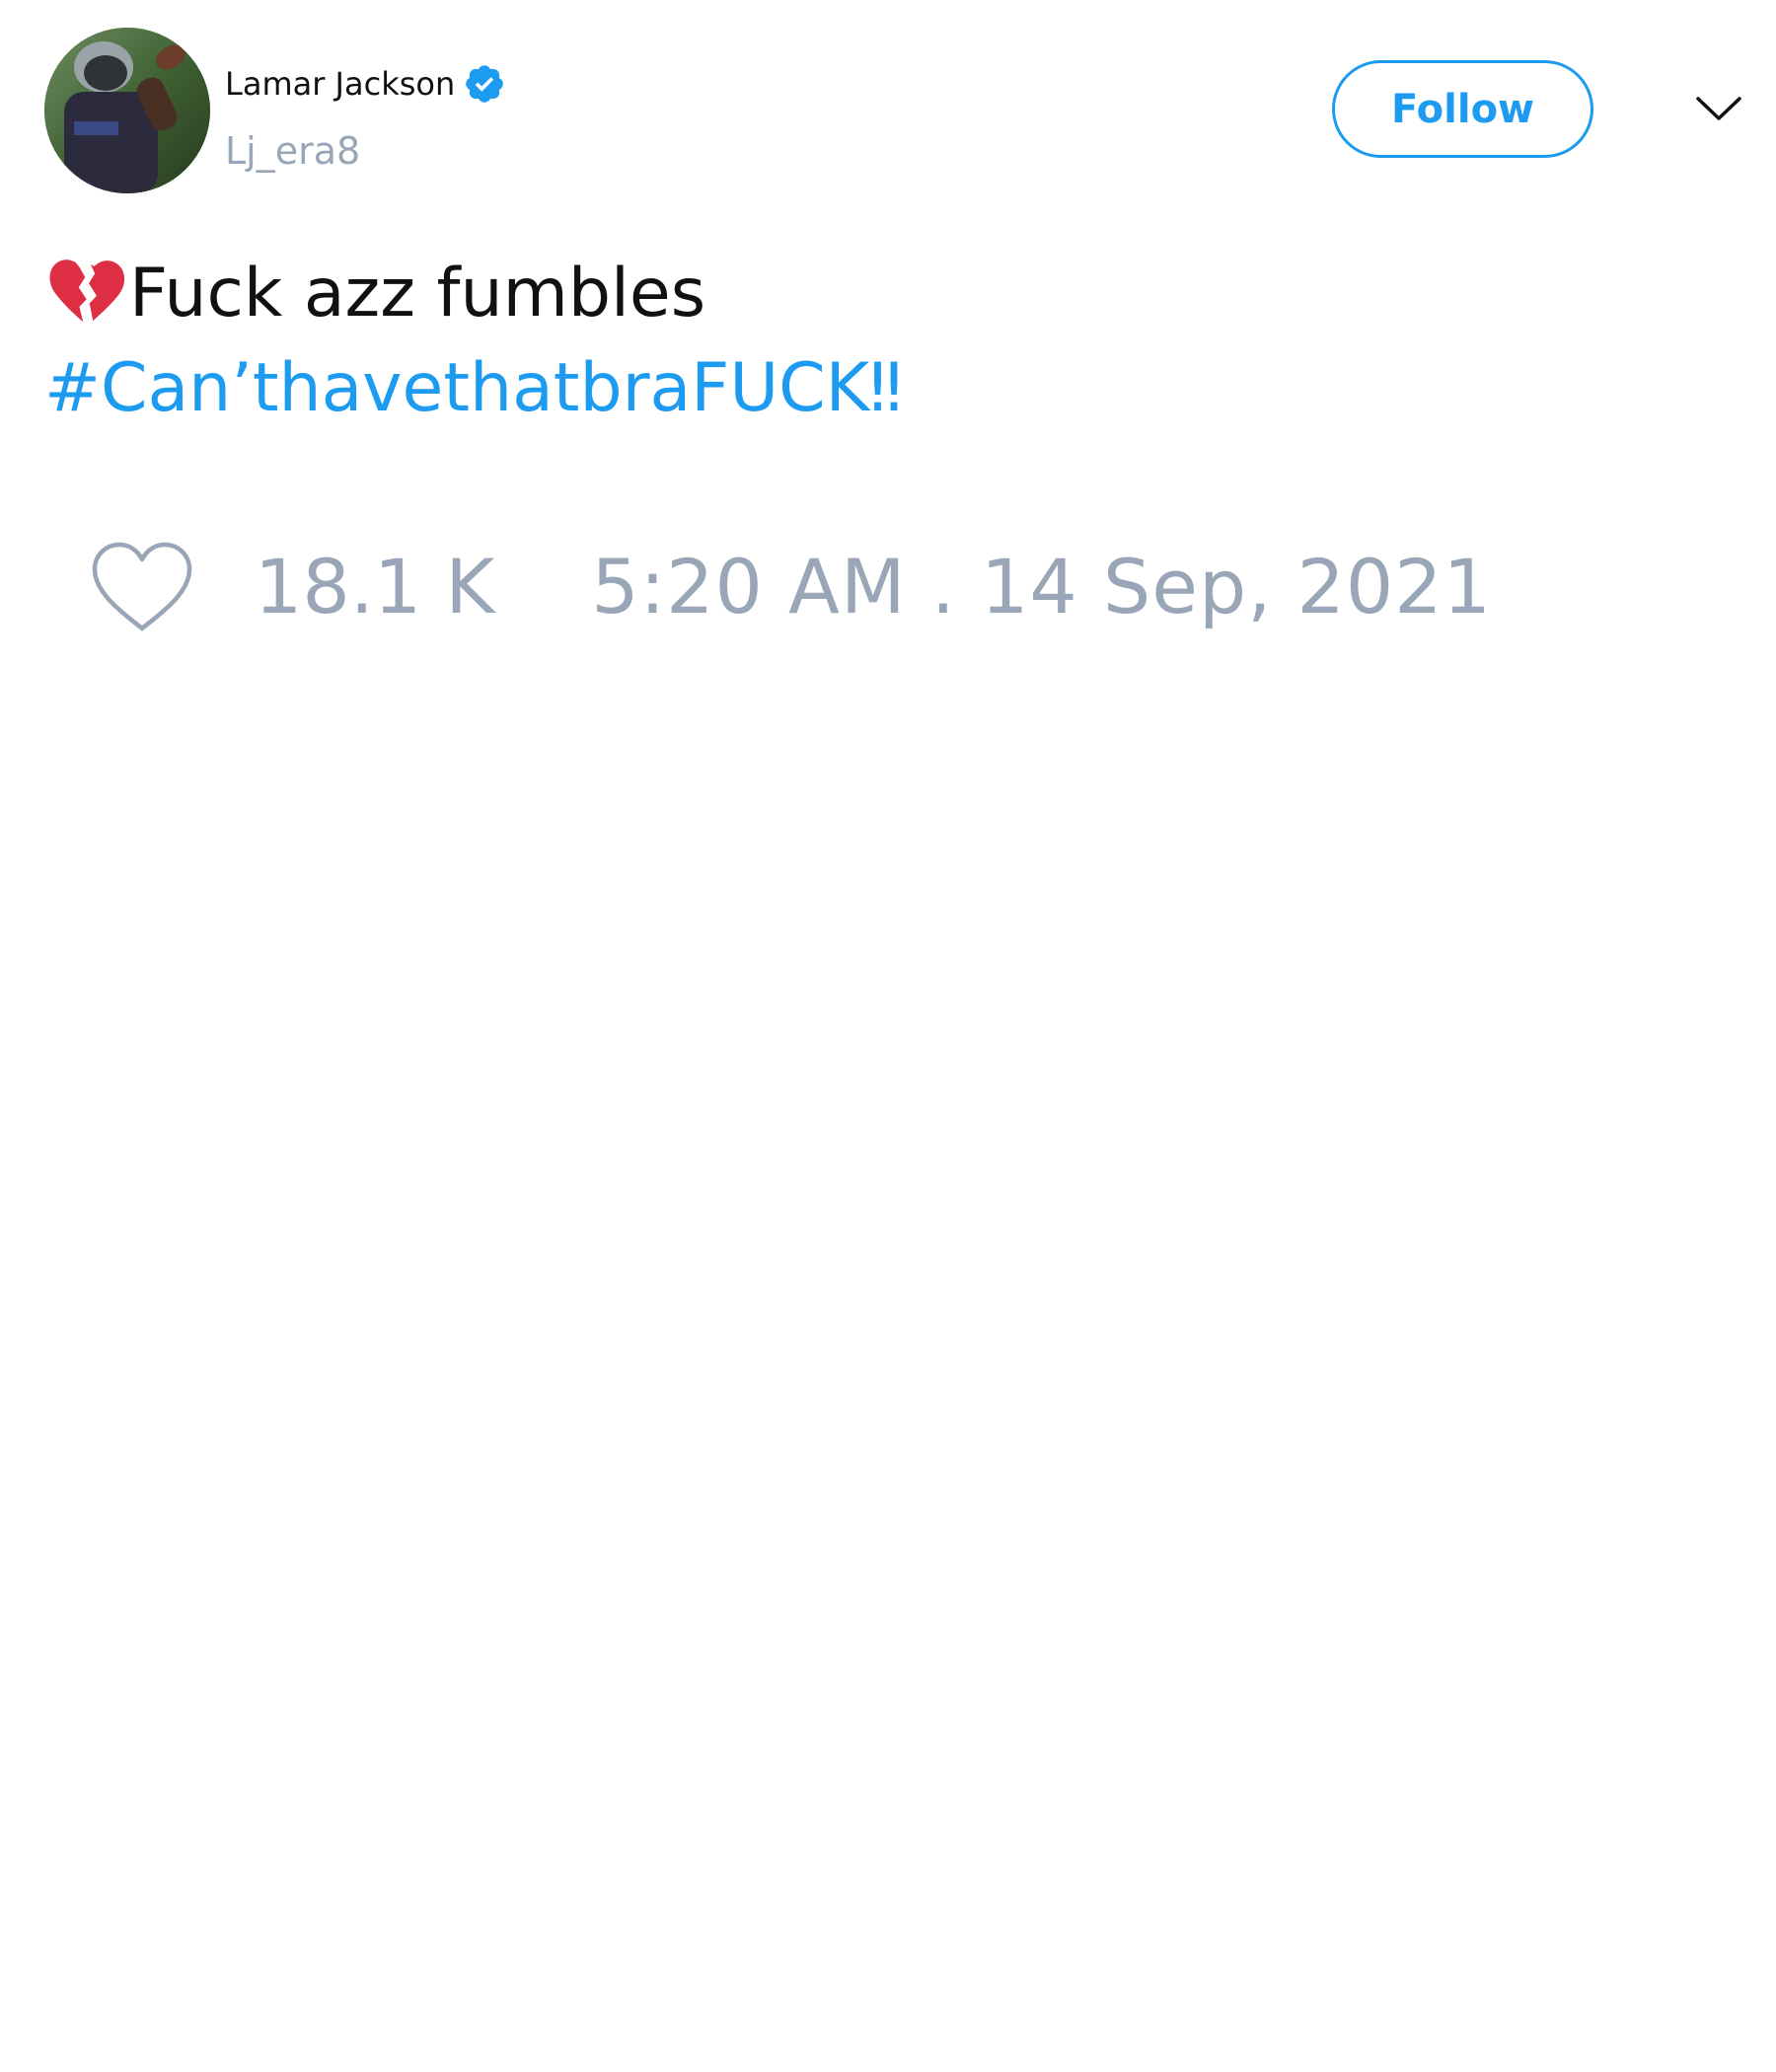 This screenshot has width=1776, height=2072. Describe the element at coordinates (485, 84) in the screenshot. I see `verified-badge-icon` at that location.